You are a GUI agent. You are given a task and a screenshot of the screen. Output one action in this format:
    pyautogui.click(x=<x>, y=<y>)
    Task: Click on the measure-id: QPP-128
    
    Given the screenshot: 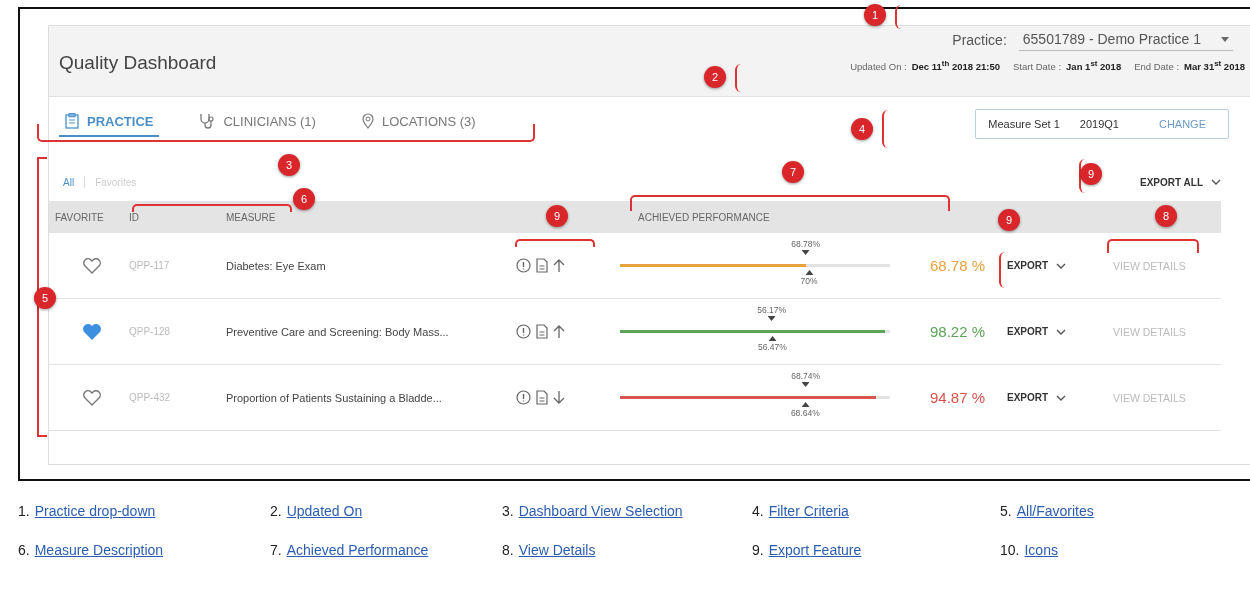 What is the action you would take?
    pyautogui.click(x=150, y=331)
    